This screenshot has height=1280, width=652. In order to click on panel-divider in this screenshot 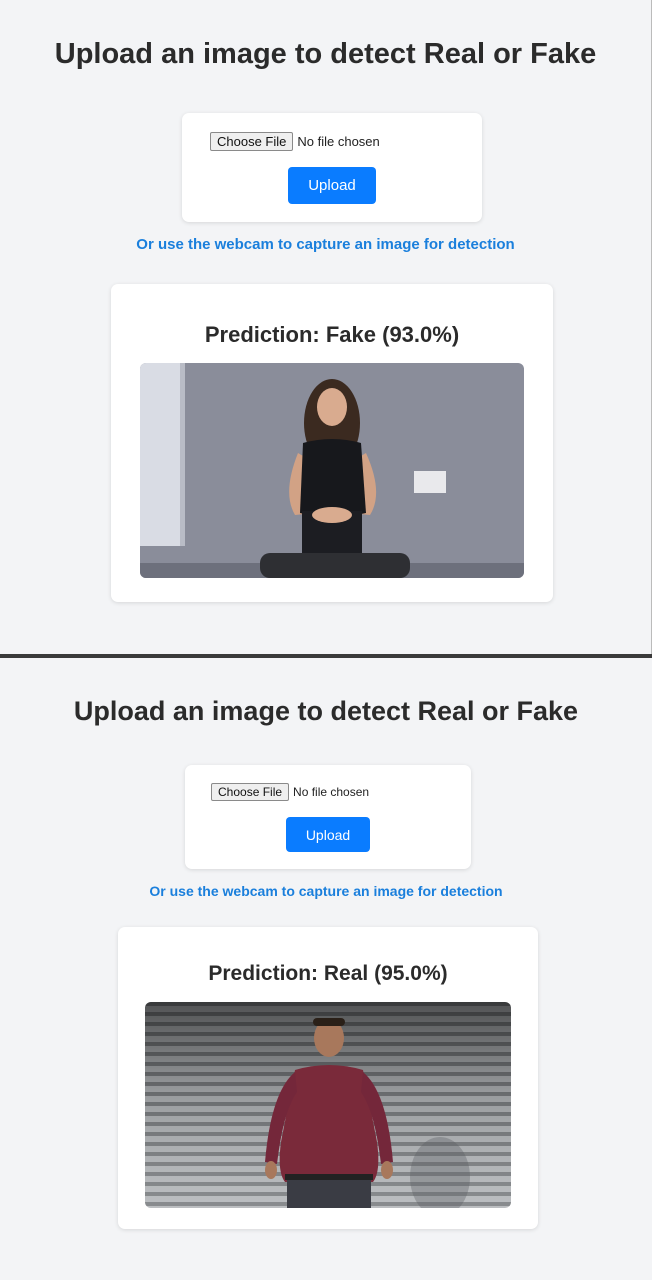, I will do `click(326, 656)`.